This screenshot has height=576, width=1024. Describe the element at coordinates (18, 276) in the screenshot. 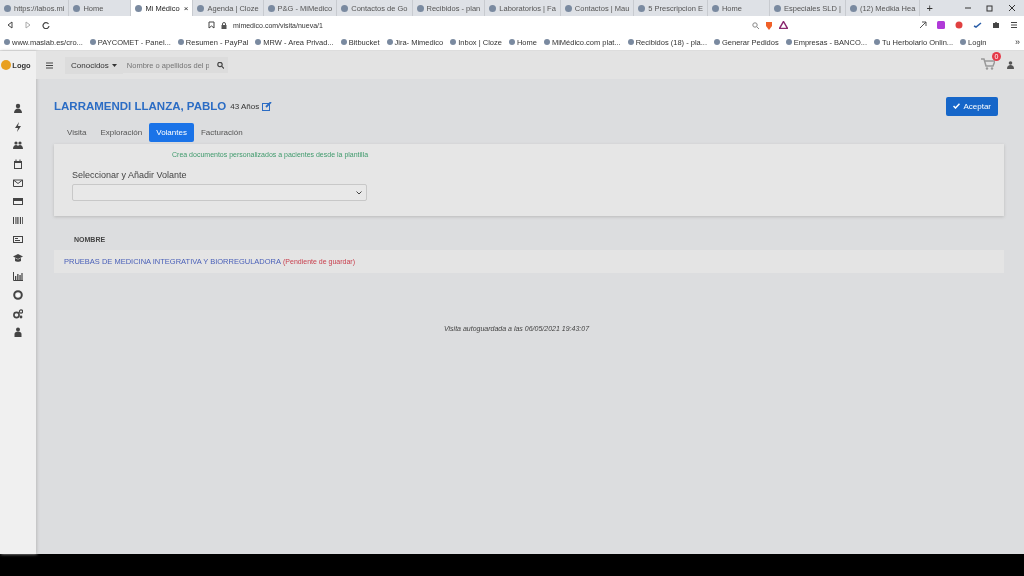

I see `bar-chart-icon` at that location.